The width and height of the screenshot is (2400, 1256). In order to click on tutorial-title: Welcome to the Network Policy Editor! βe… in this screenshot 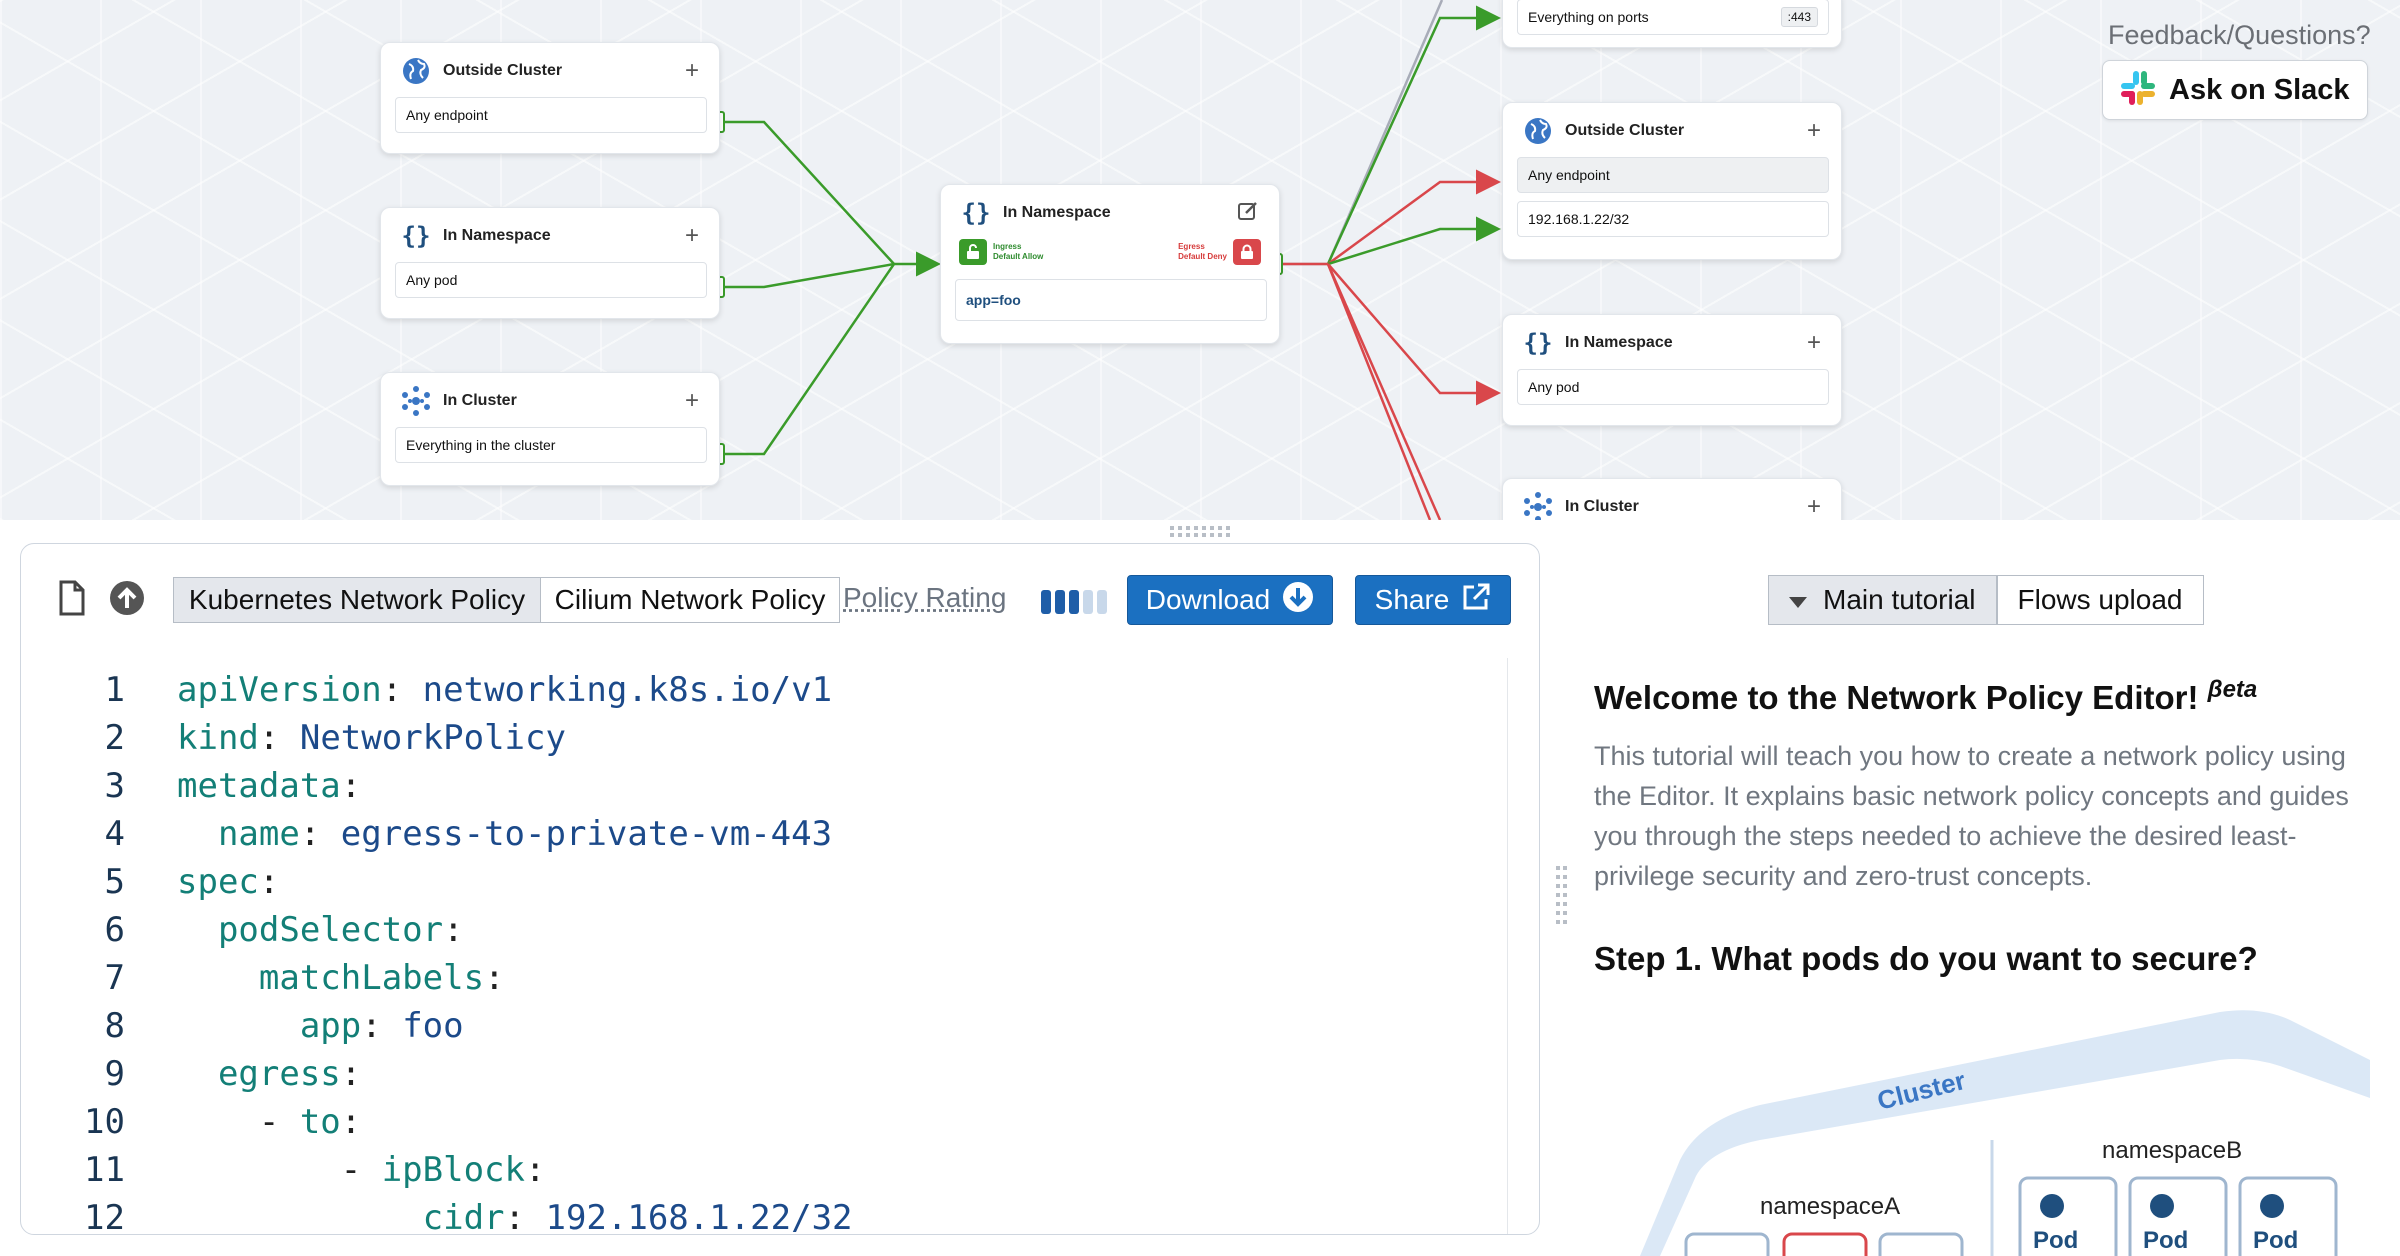, I will do `click(1925, 696)`.